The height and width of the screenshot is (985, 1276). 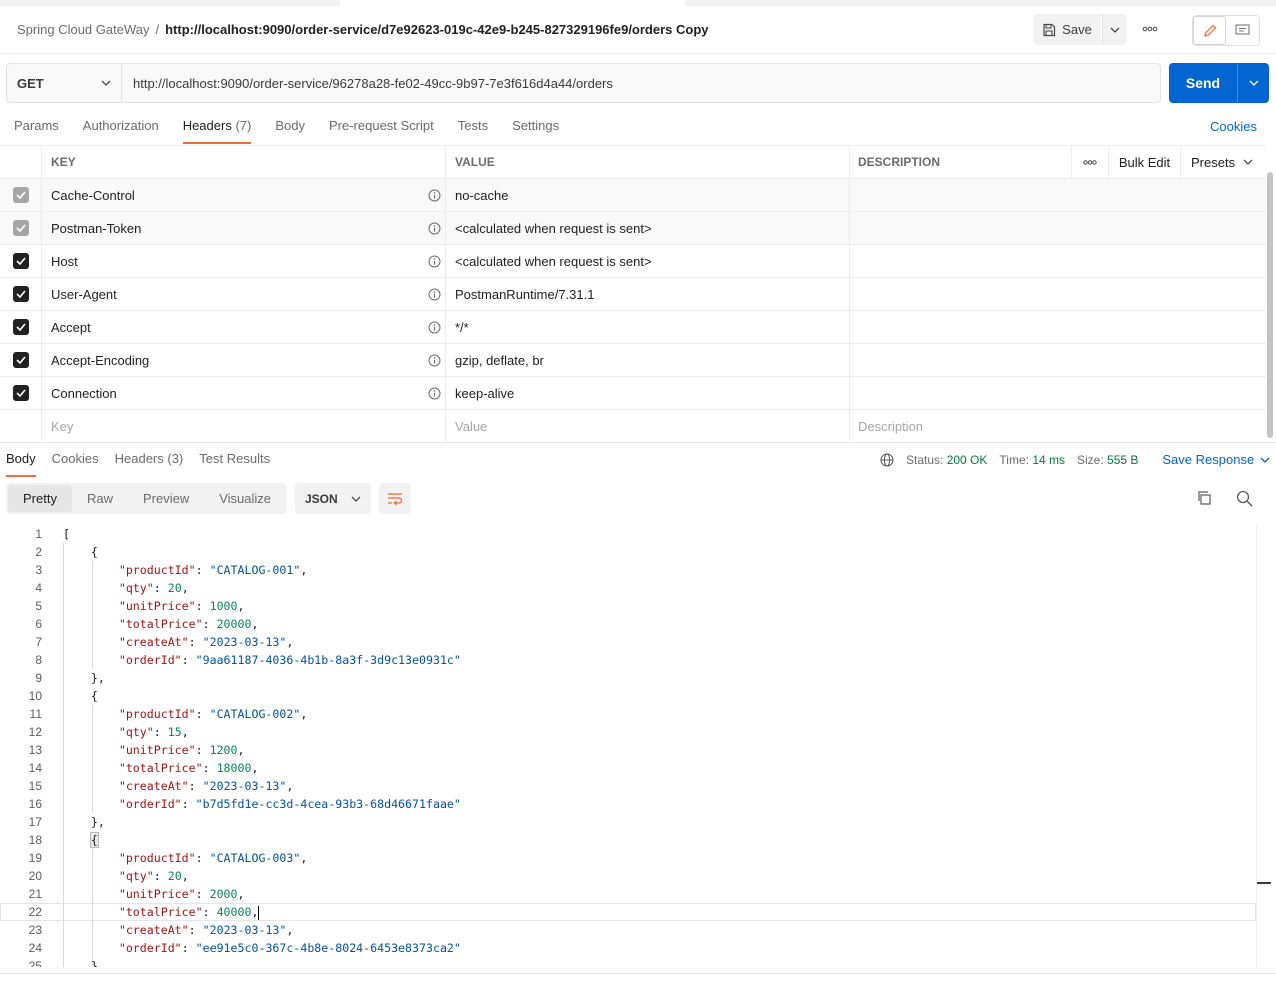 What do you see at coordinates (648, 195) in the screenshot?
I see `header-value-cell: no-cache` at bounding box center [648, 195].